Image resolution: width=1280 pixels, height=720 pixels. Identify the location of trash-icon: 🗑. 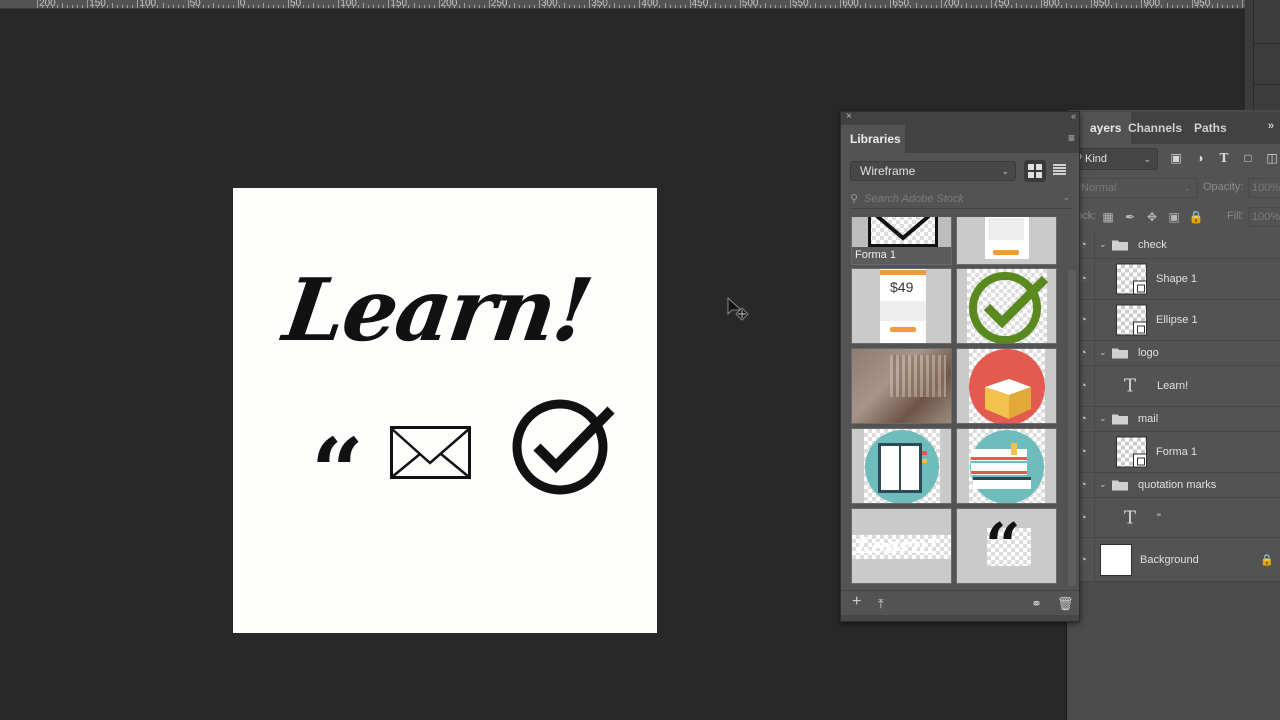
(1065, 604).